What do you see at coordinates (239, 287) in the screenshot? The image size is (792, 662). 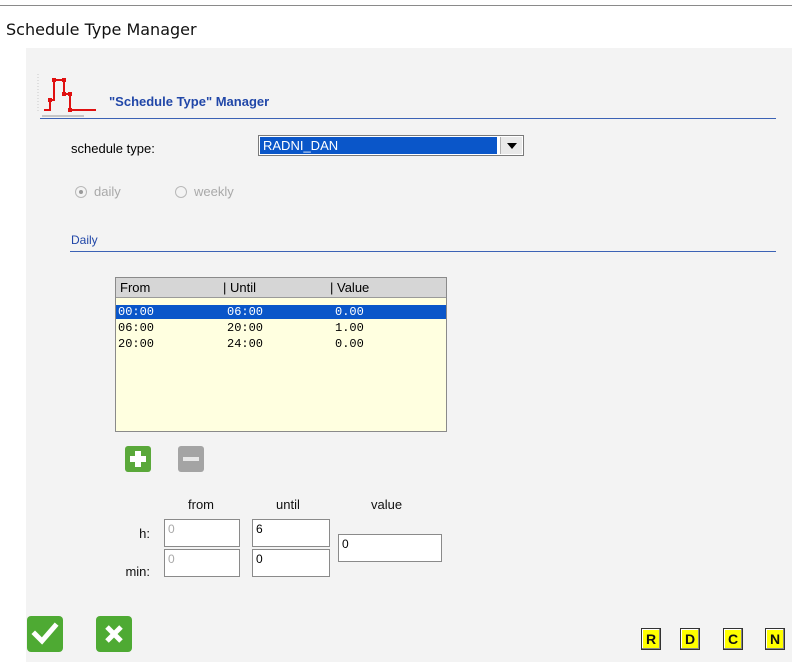 I see `column-header-until: | Until` at bounding box center [239, 287].